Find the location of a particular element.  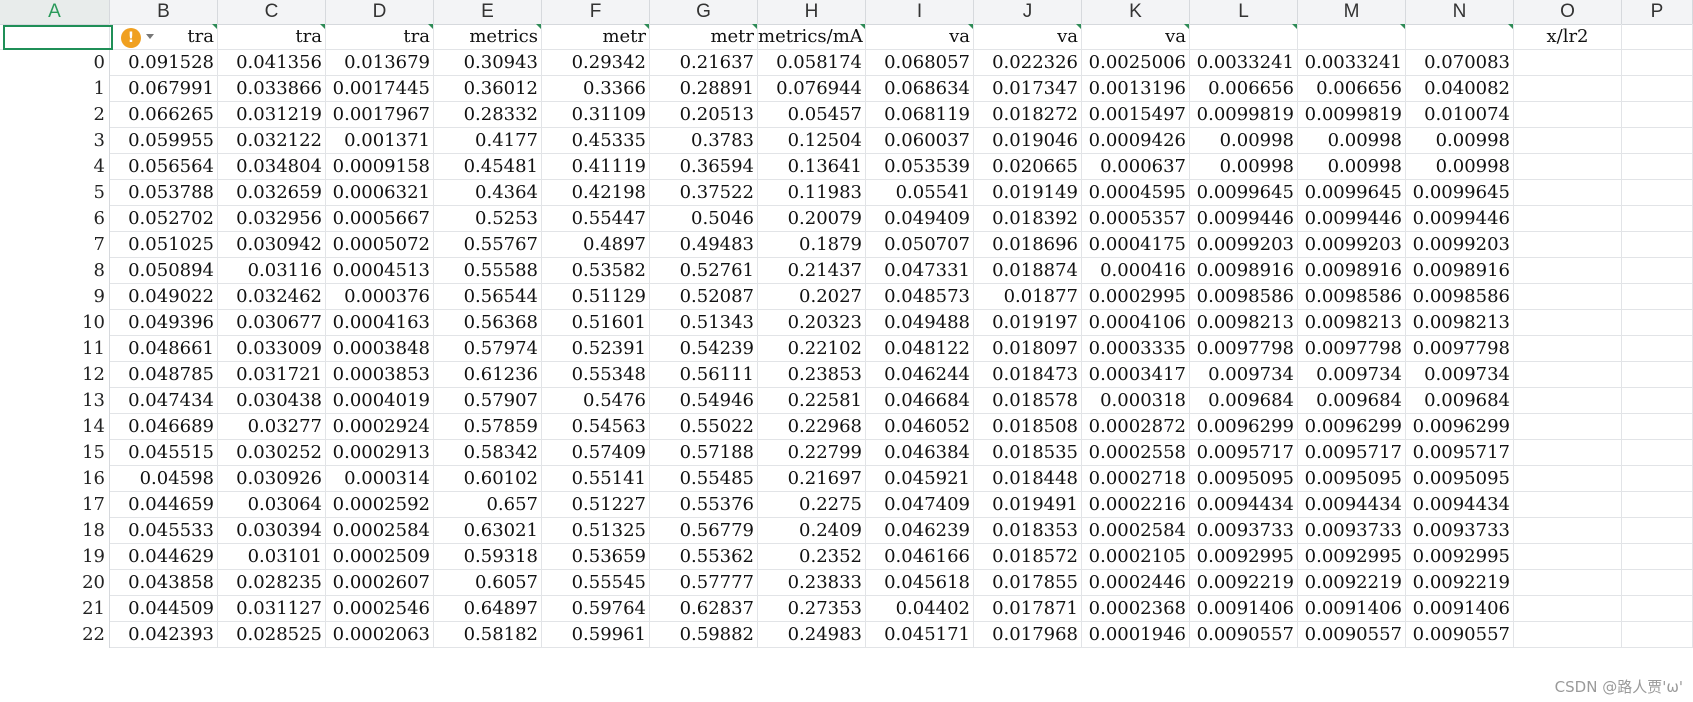

cell-g: 0.57188 is located at coordinates (704, 453).